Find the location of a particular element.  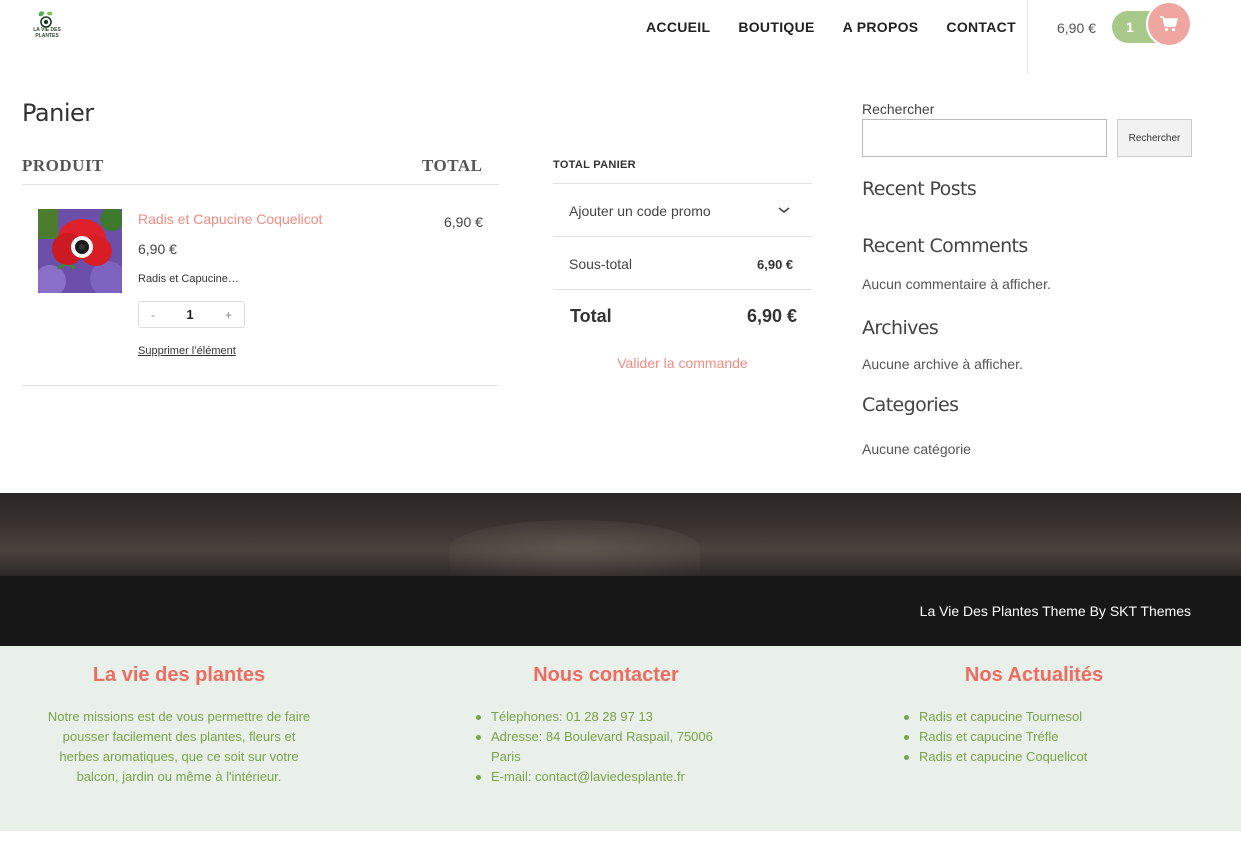

totals-divider-promo is located at coordinates (682, 236).